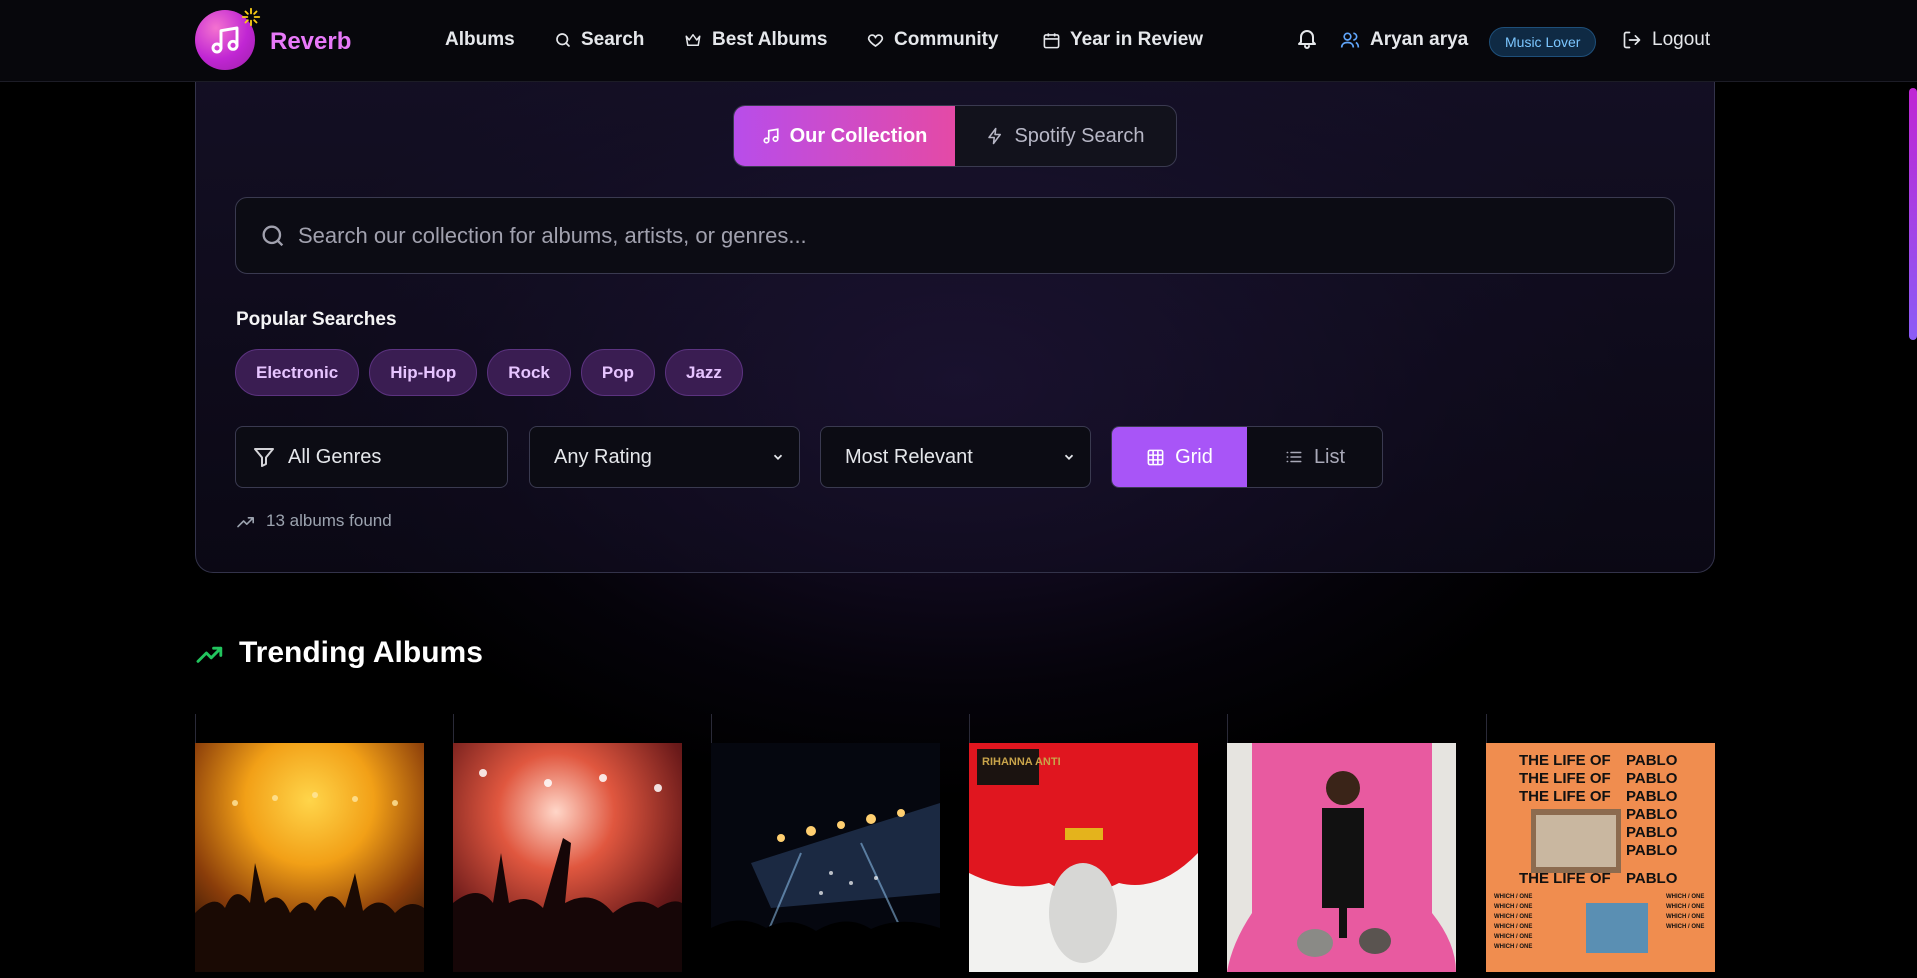  I want to click on trending-title-text: Trending Albums, so click(361, 652).